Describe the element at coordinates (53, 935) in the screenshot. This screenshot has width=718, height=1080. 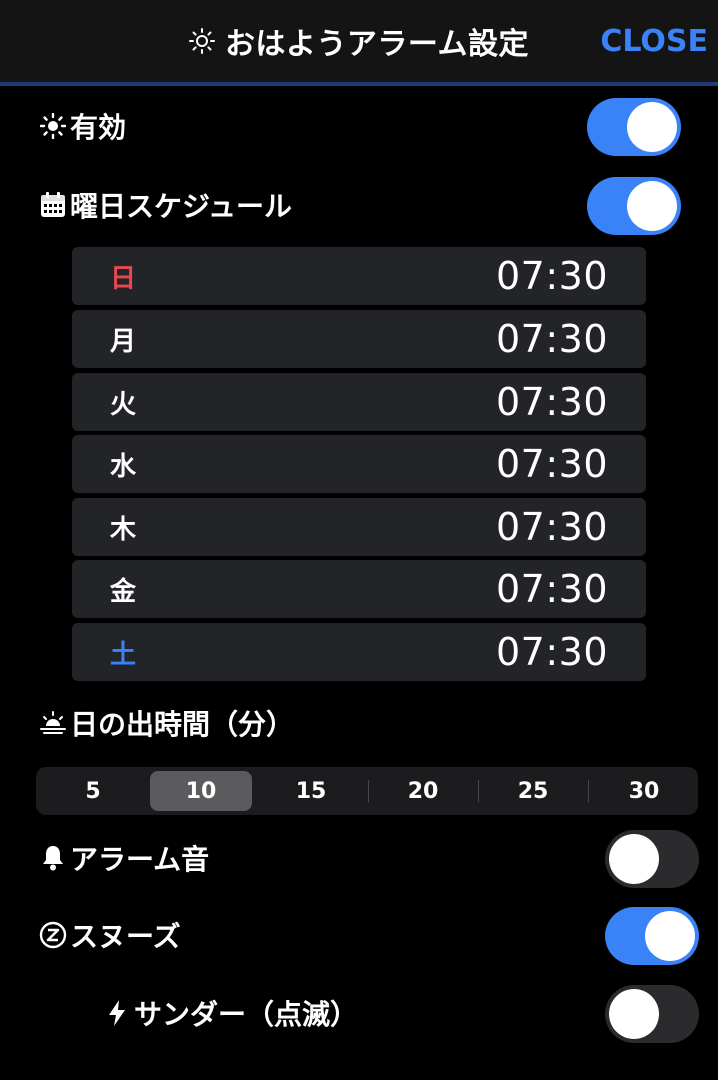
I see `snooze-icon` at that location.